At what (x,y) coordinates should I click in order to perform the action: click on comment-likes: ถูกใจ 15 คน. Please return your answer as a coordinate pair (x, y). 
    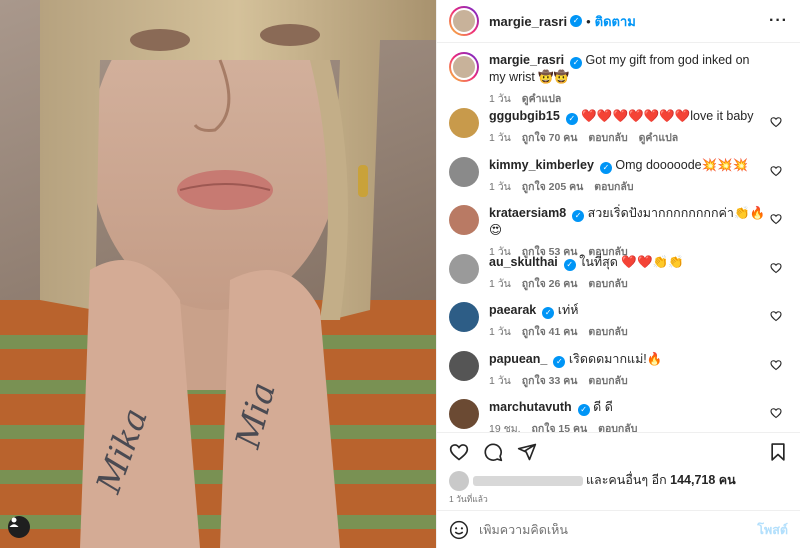
    Looking at the image, I should click on (559, 427).